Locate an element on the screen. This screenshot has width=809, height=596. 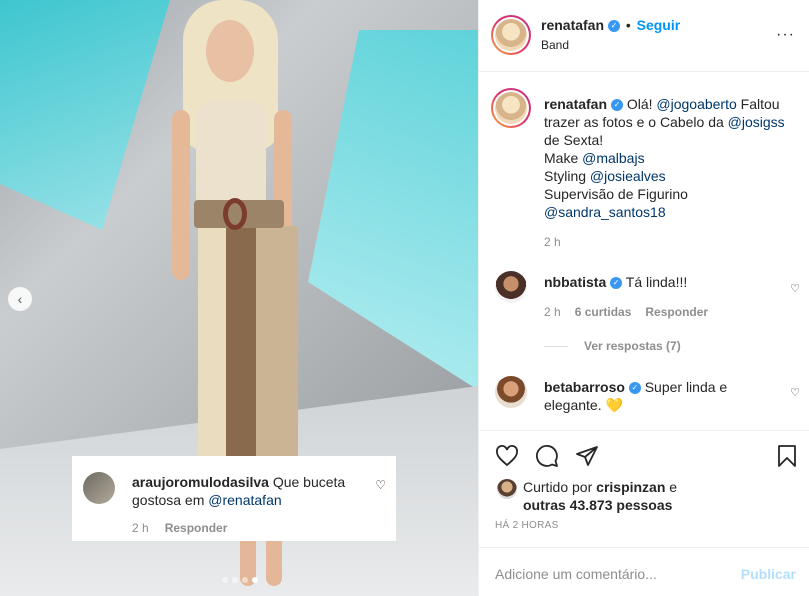
header-user-line: renatafan ✓ • Seguir is located at coordinates (610, 25).